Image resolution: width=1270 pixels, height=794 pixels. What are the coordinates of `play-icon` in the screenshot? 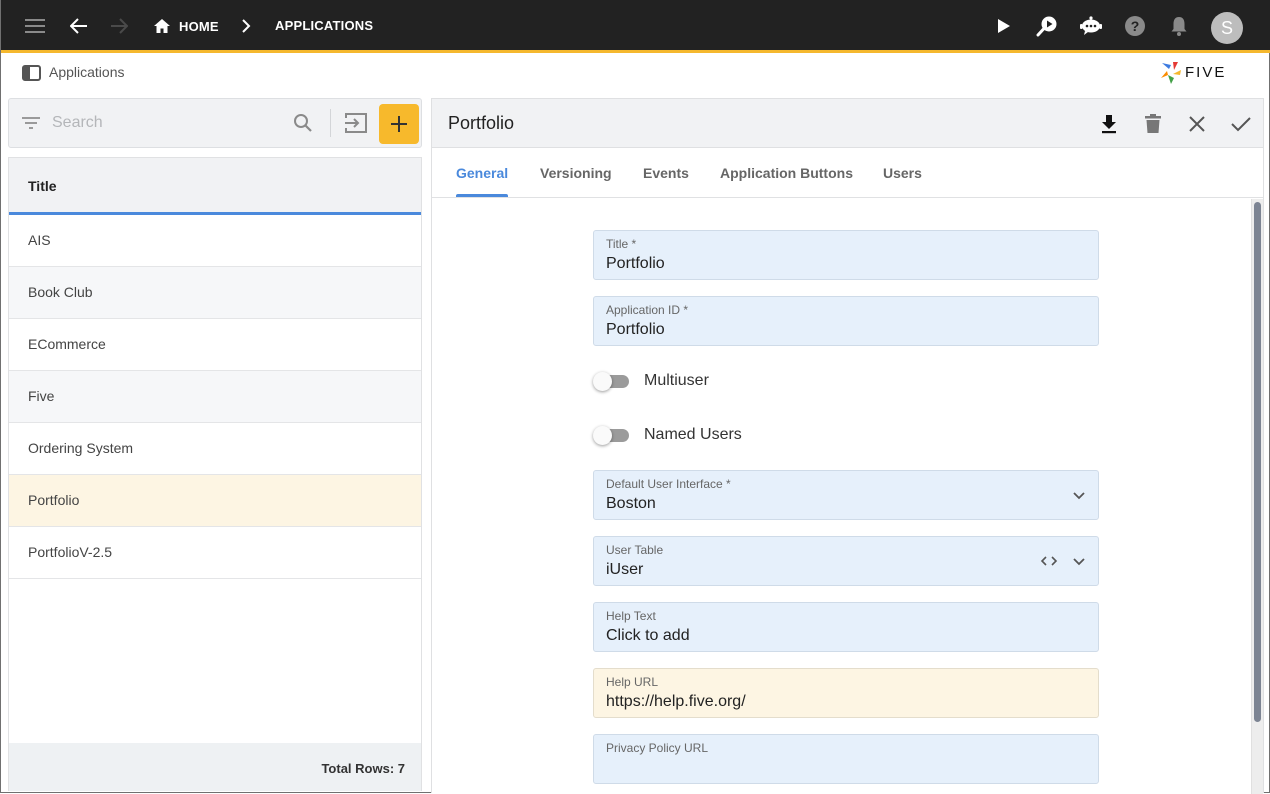 It's located at (1004, 26).